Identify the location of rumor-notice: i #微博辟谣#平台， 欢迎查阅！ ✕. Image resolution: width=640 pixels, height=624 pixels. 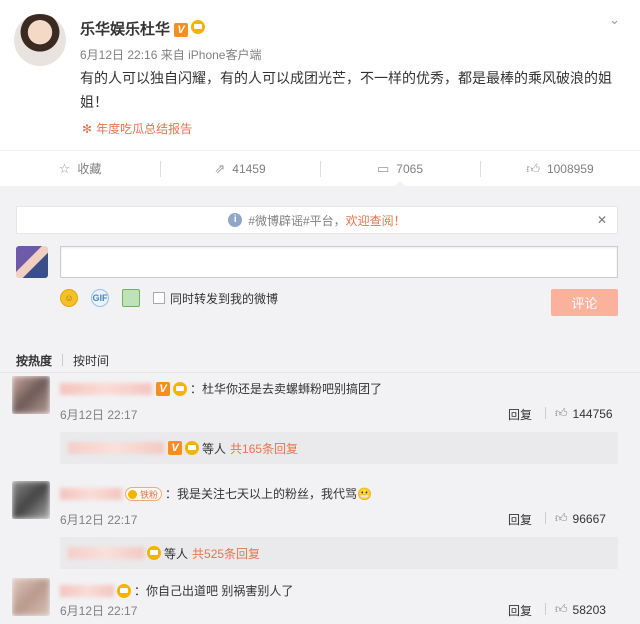
(317, 220).